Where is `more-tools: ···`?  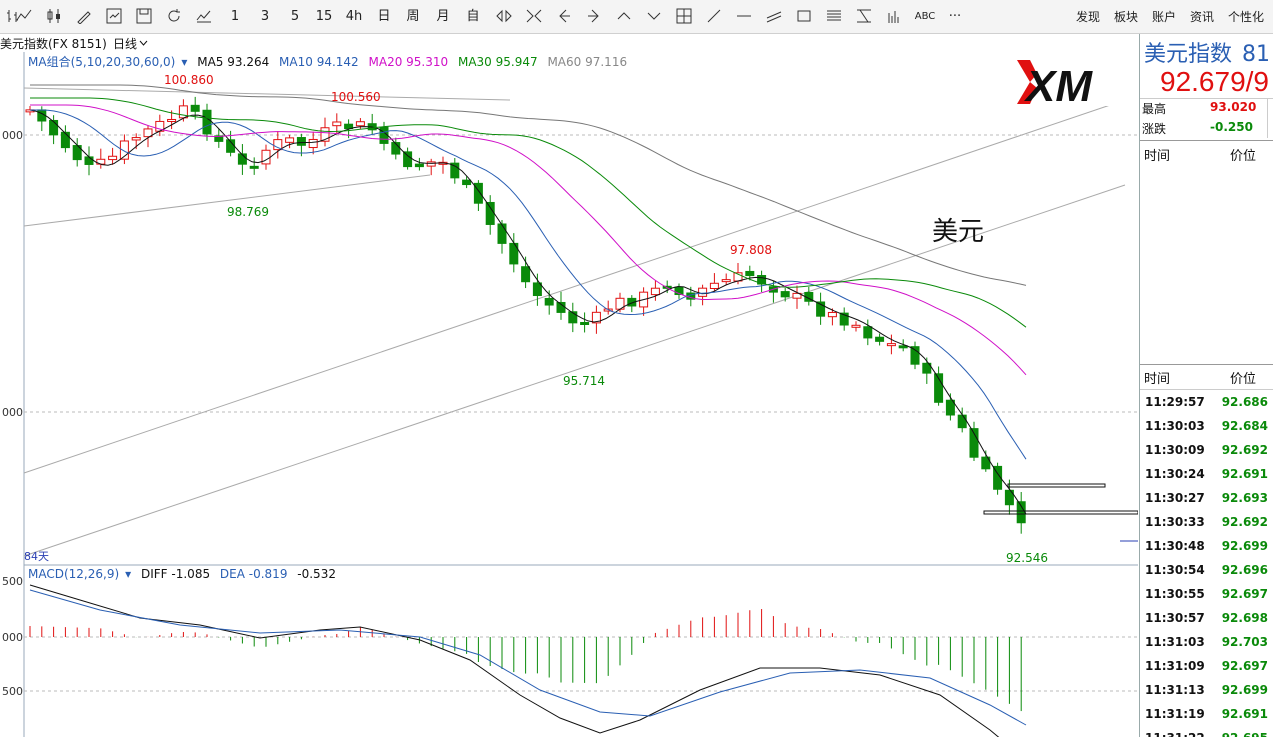 more-tools: ··· is located at coordinates (955, 17).